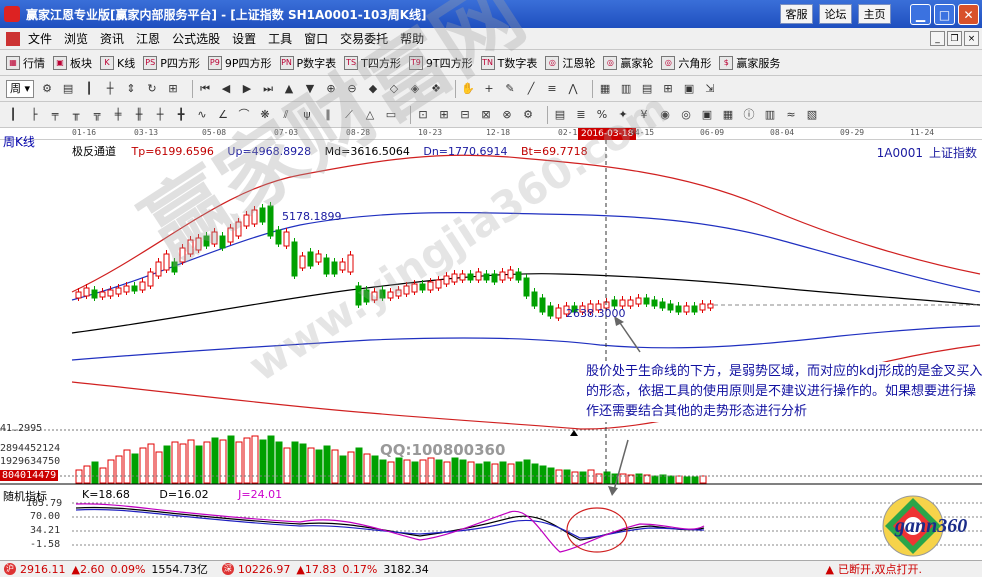 Image resolution: width=982 pixels, height=577 pixels. Describe the element at coordinates (25, 63) in the screenshot. I see `toolbar-list-button: ▦ 行情` at that location.